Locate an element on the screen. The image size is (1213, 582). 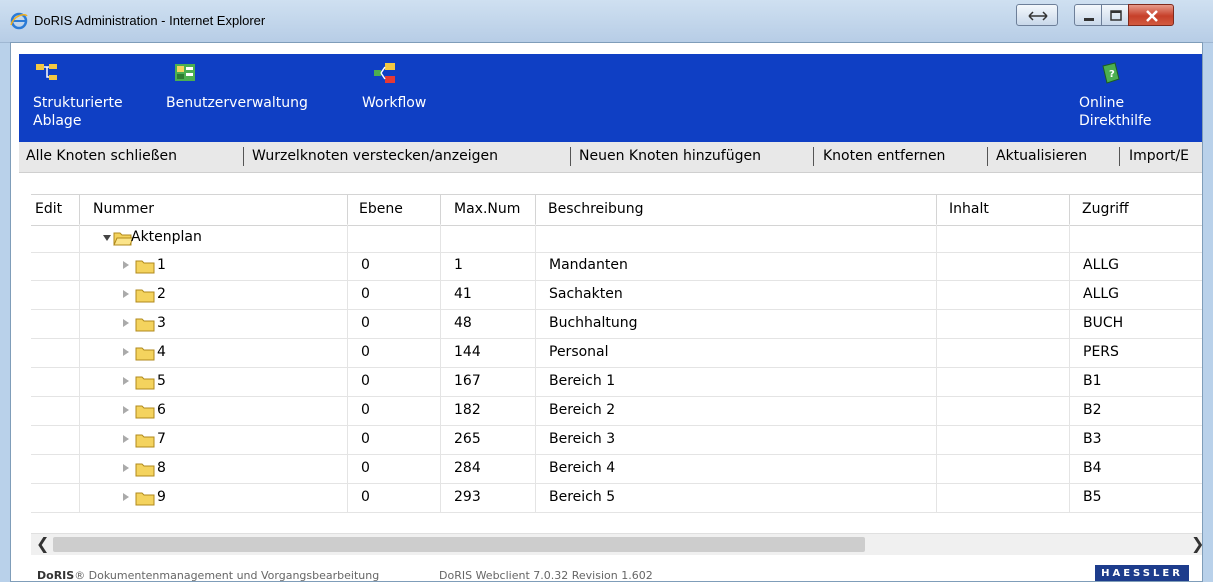
cell-maxnum: 1 is located at coordinates (458, 265).